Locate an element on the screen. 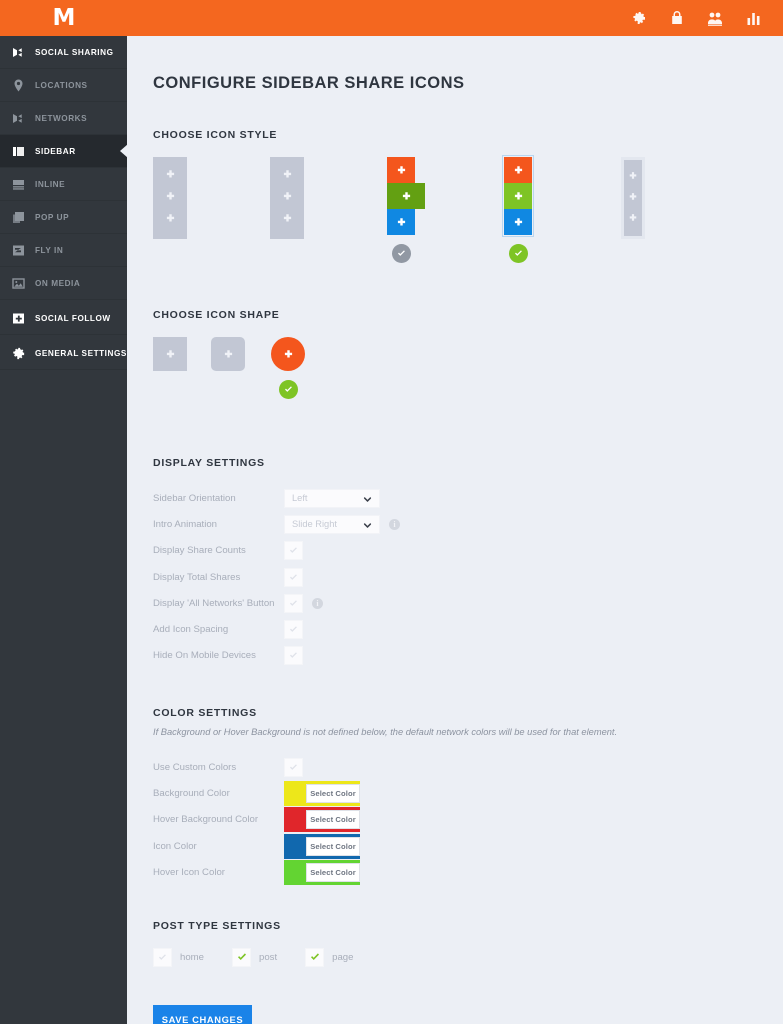 The height and width of the screenshot is (1024, 783). icon-shape-option-square is located at coordinates (170, 354).